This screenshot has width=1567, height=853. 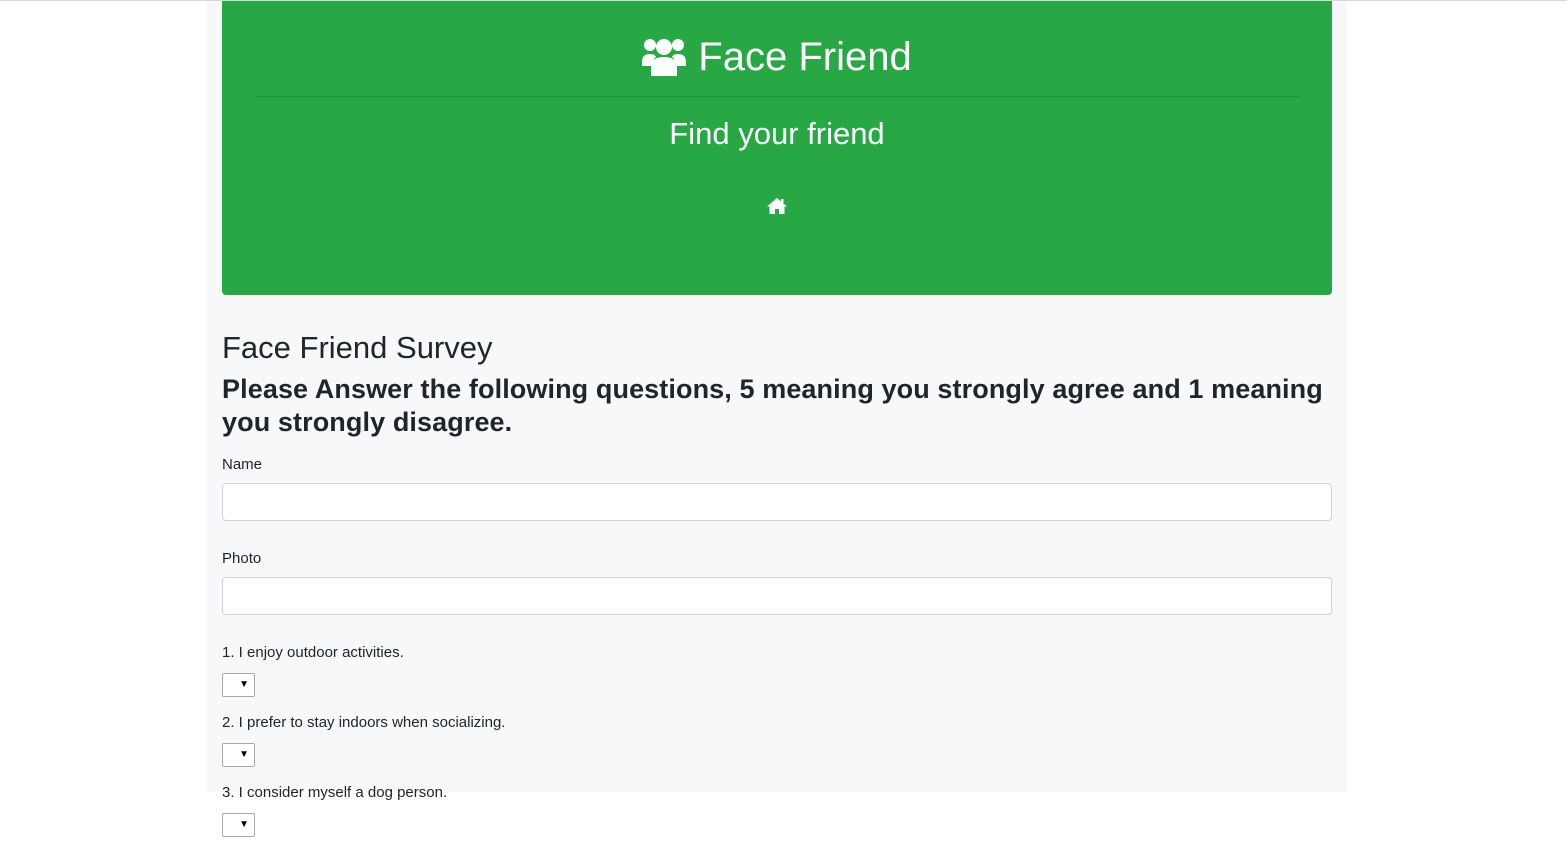 What do you see at coordinates (777, 810) in the screenshot?
I see `question-3: 3. I consider myself a dog person. ▼` at bounding box center [777, 810].